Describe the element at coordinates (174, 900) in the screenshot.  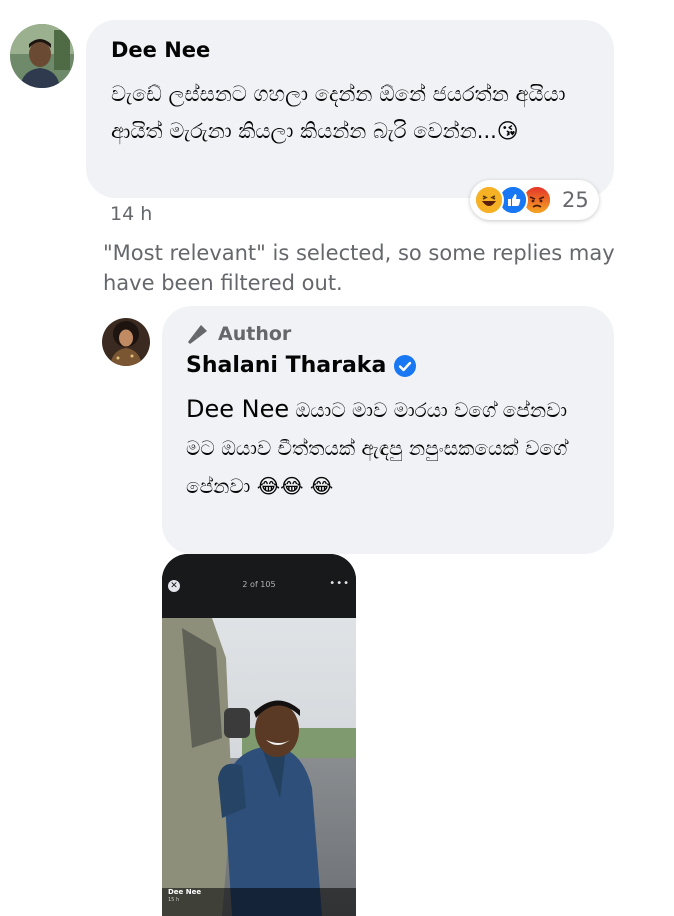
I see `photo-caption-time: 15 h` at that location.